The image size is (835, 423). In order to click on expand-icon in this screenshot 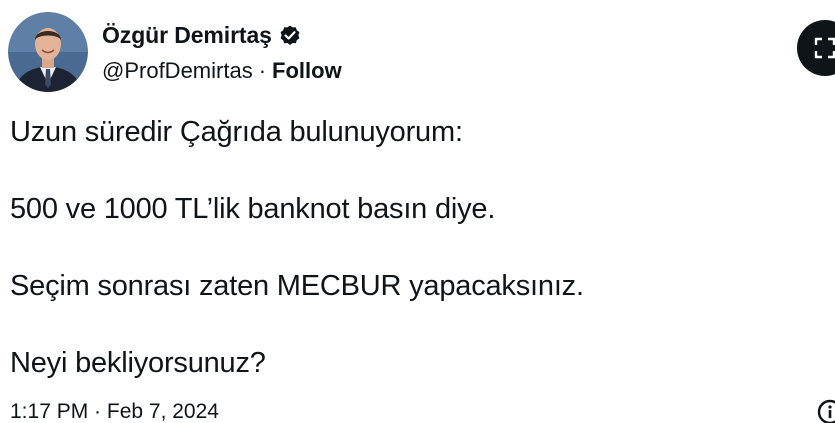, I will do `click(824, 48)`.